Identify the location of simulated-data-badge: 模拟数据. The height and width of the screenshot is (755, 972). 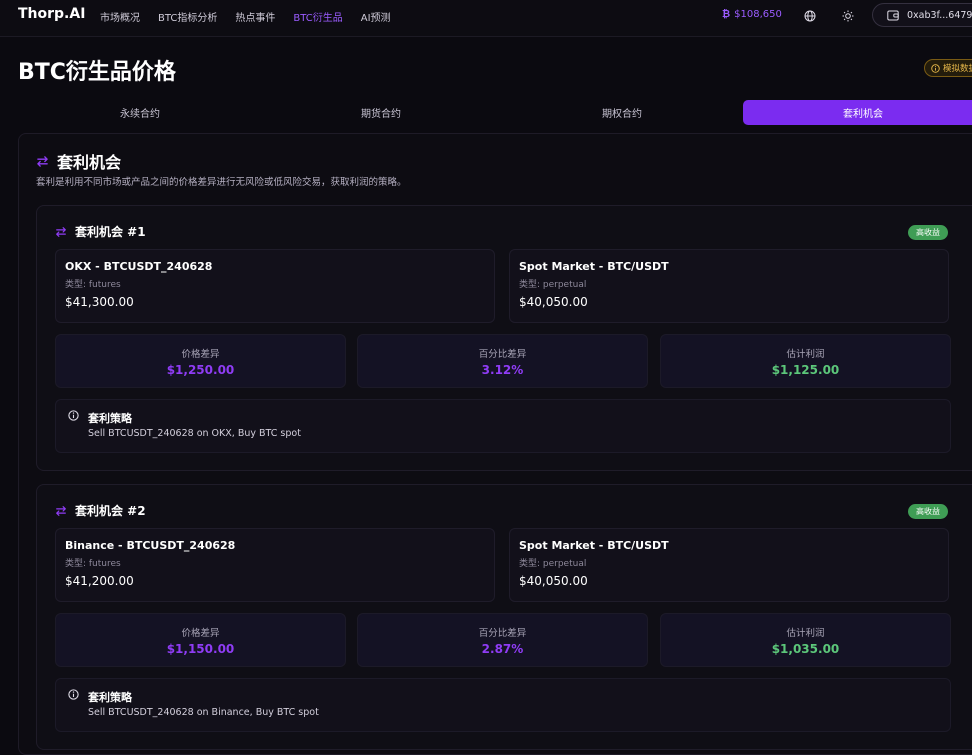
(948, 68).